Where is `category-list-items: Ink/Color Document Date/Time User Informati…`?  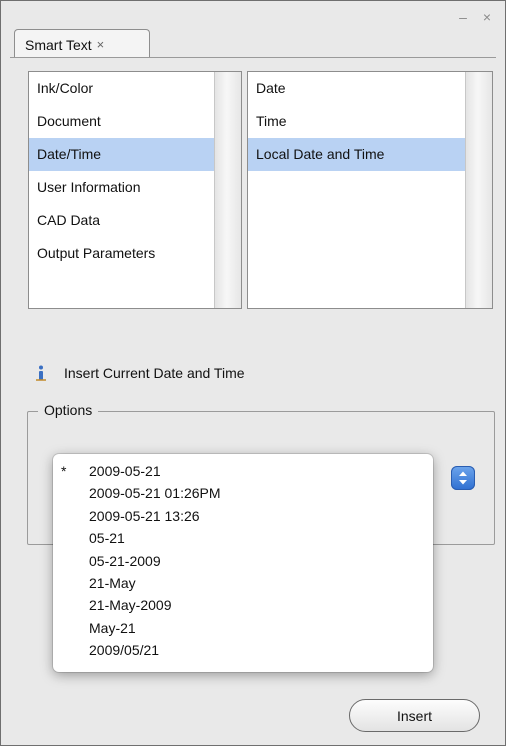
category-list-items: Ink/Color Document Date/Time User Informati… is located at coordinates (122, 190).